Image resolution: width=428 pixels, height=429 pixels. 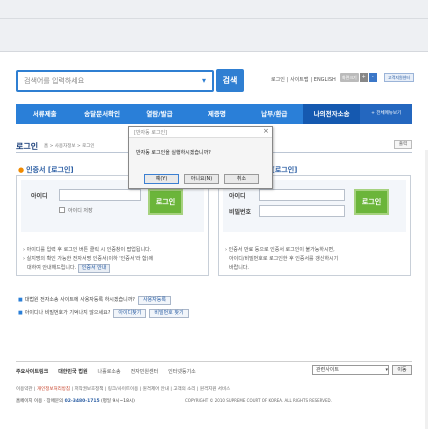 I want to click on print-button: 출력, so click(x=403, y=144).